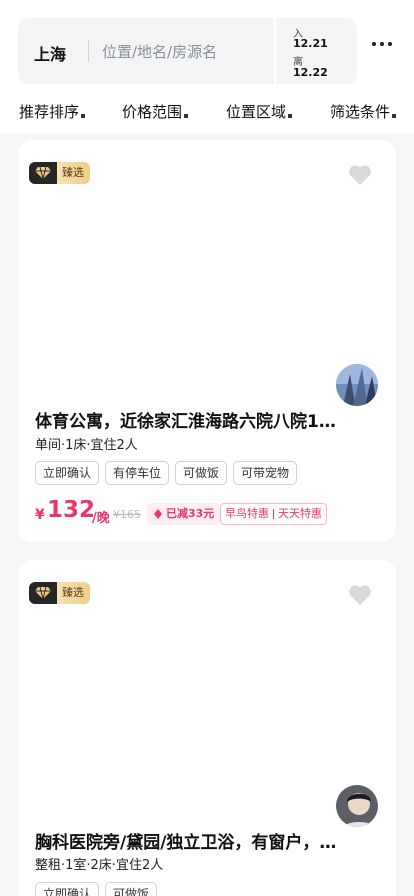  I want to click on divider, so click(88, 51).